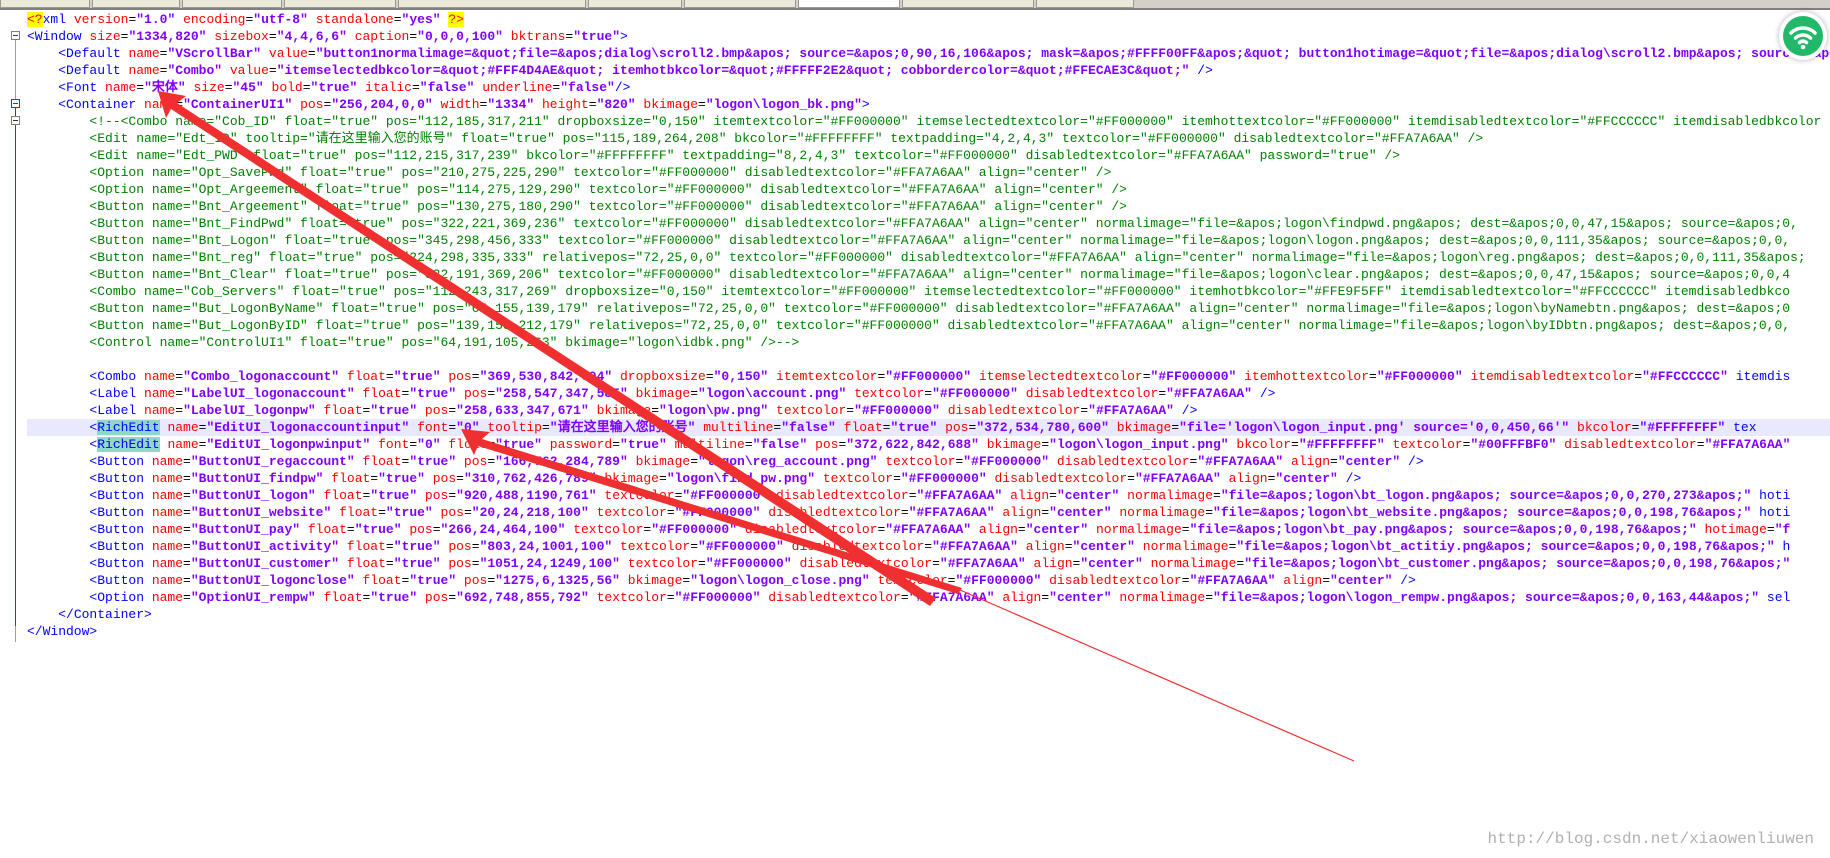  What do you see at coordinates (261, 512) in the screenshot?
I see `code-token: "ButtonUI_website"` at bounding box center [261, 512].